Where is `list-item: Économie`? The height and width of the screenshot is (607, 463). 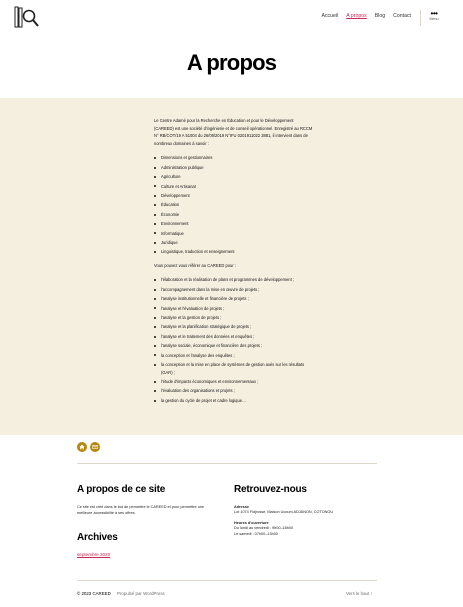 list-item: Économie is located at coordinates (234, 215).